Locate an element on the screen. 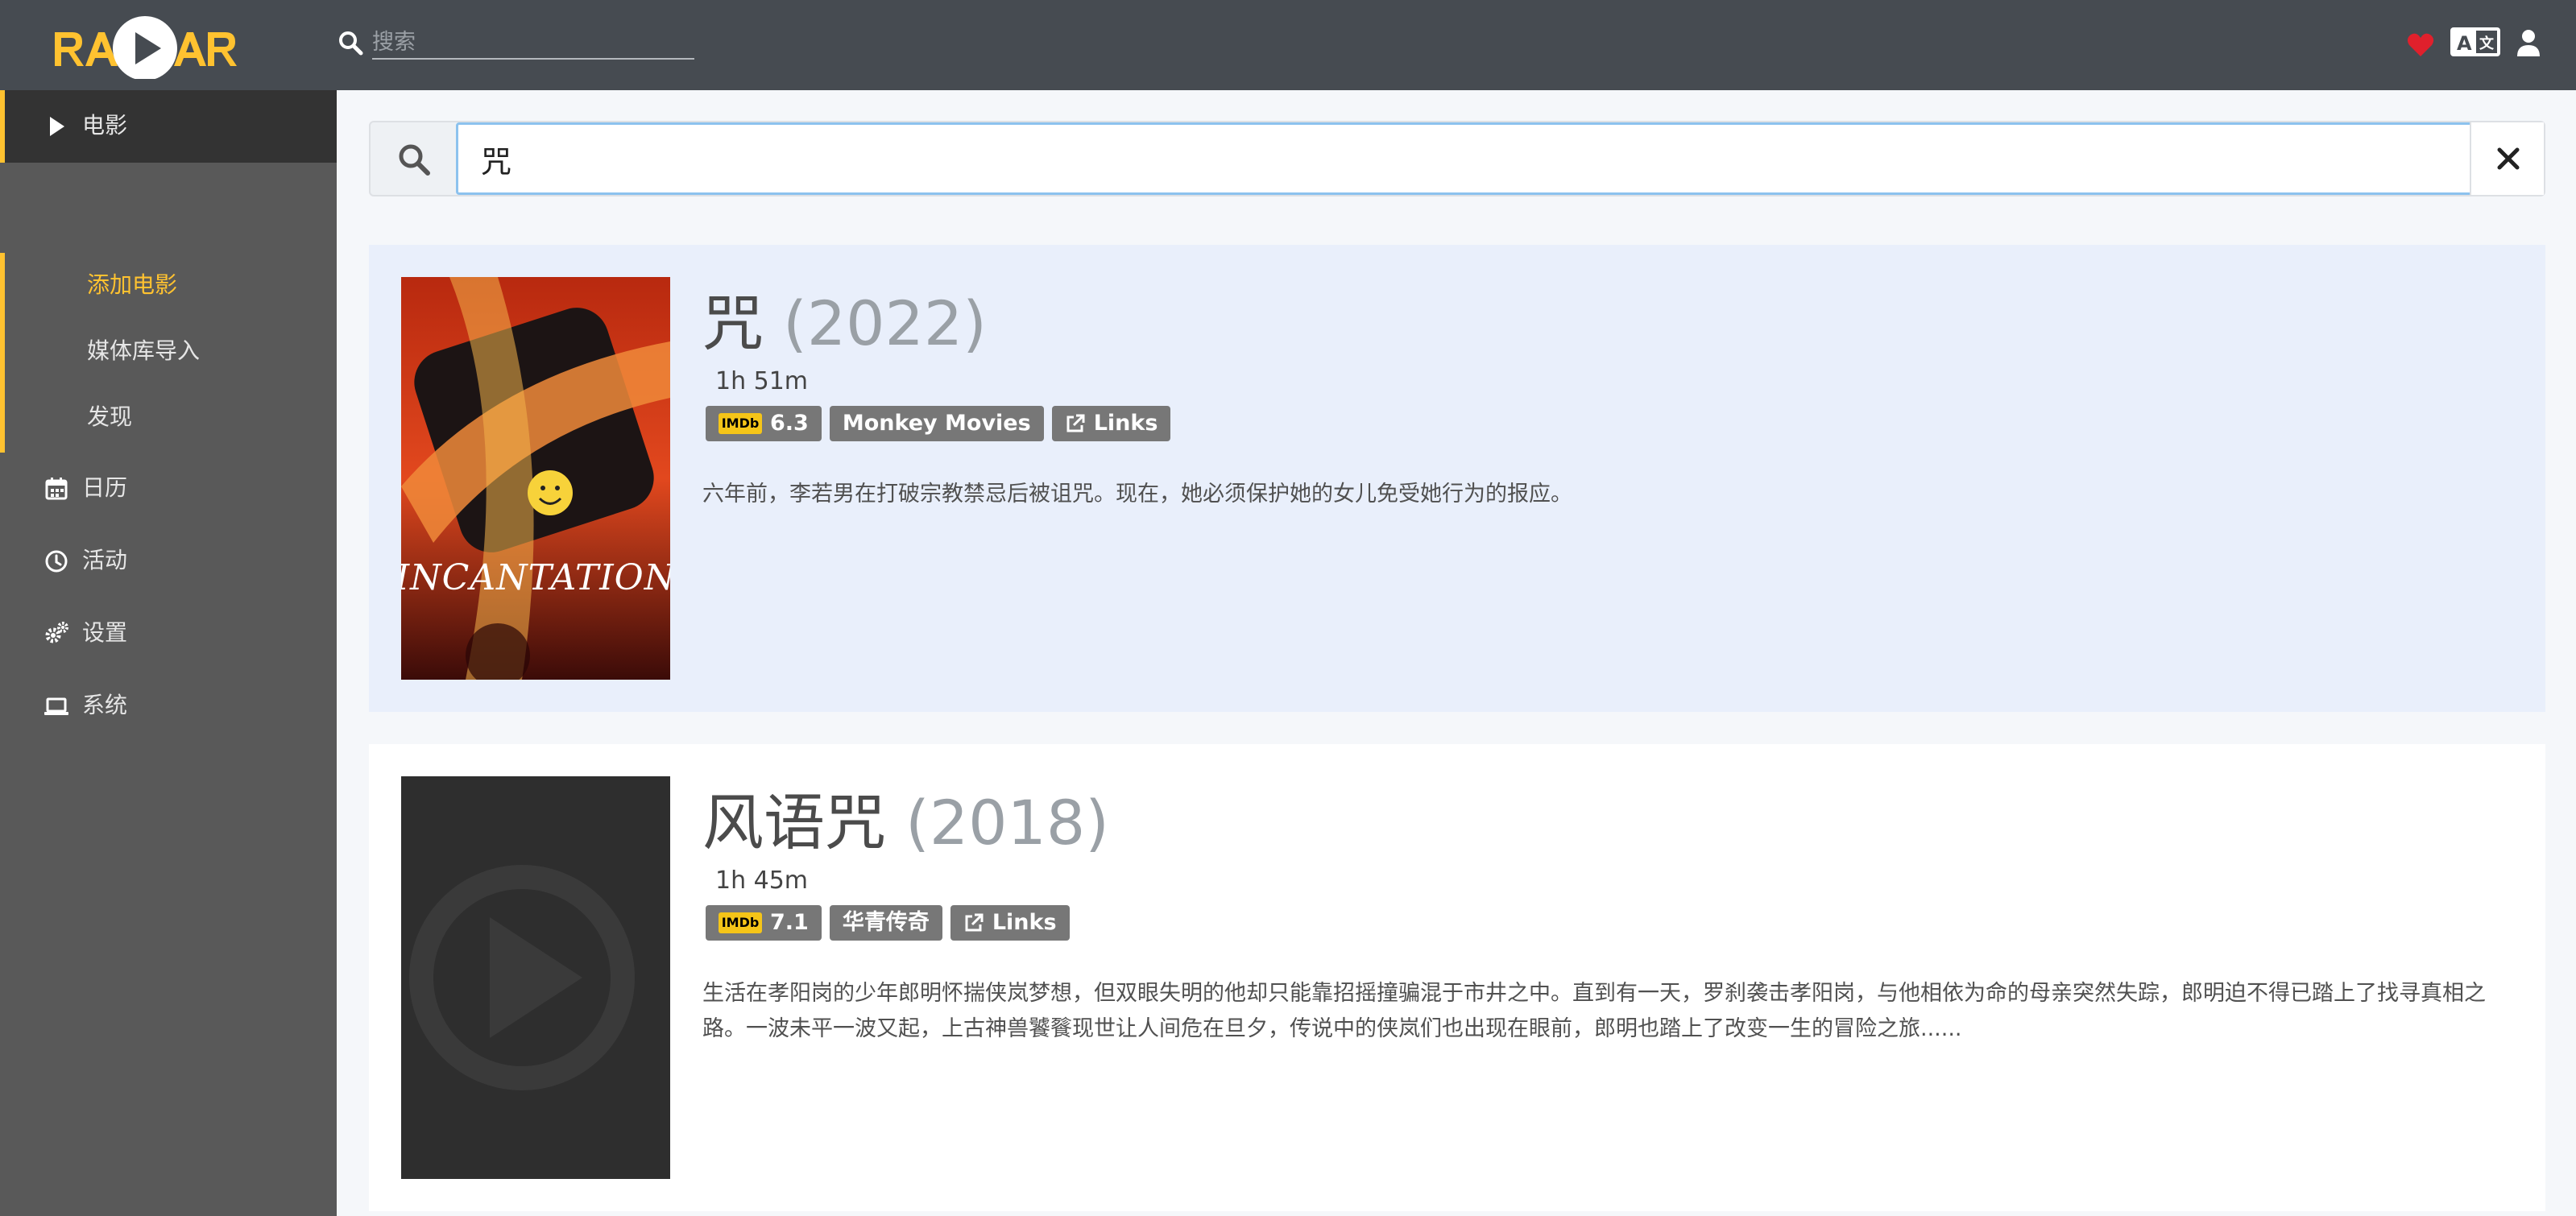 The width and height of the screenshot is (2576, 1216). sidebar-item-calendar: 日历 is located at coordinates (168, 489).